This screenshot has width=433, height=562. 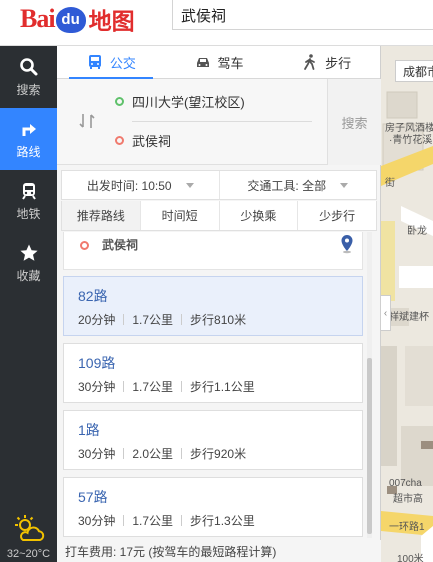 I want to click on route-meta: 20分钟 1.7公里 步行810米, so click(x=162, y=319).